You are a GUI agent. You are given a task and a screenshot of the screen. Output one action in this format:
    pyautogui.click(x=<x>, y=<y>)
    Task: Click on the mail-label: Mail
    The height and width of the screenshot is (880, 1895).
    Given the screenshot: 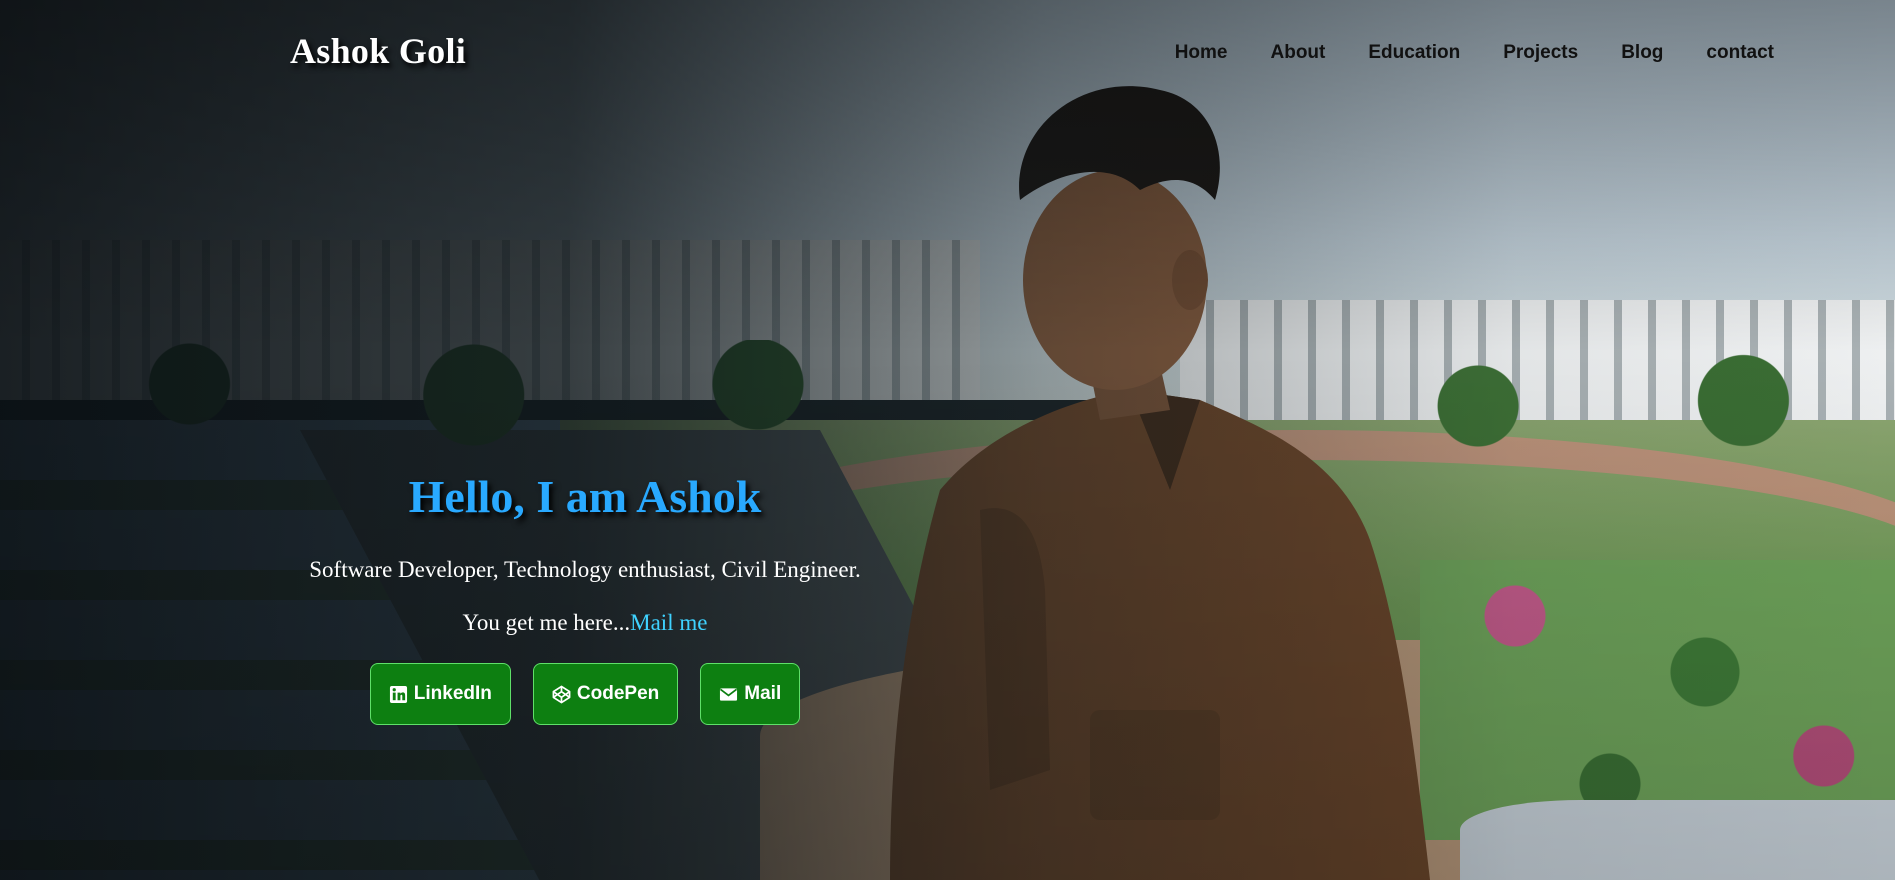 What is the action you would take?
    pyautogui.click(x=763, y=693)
    